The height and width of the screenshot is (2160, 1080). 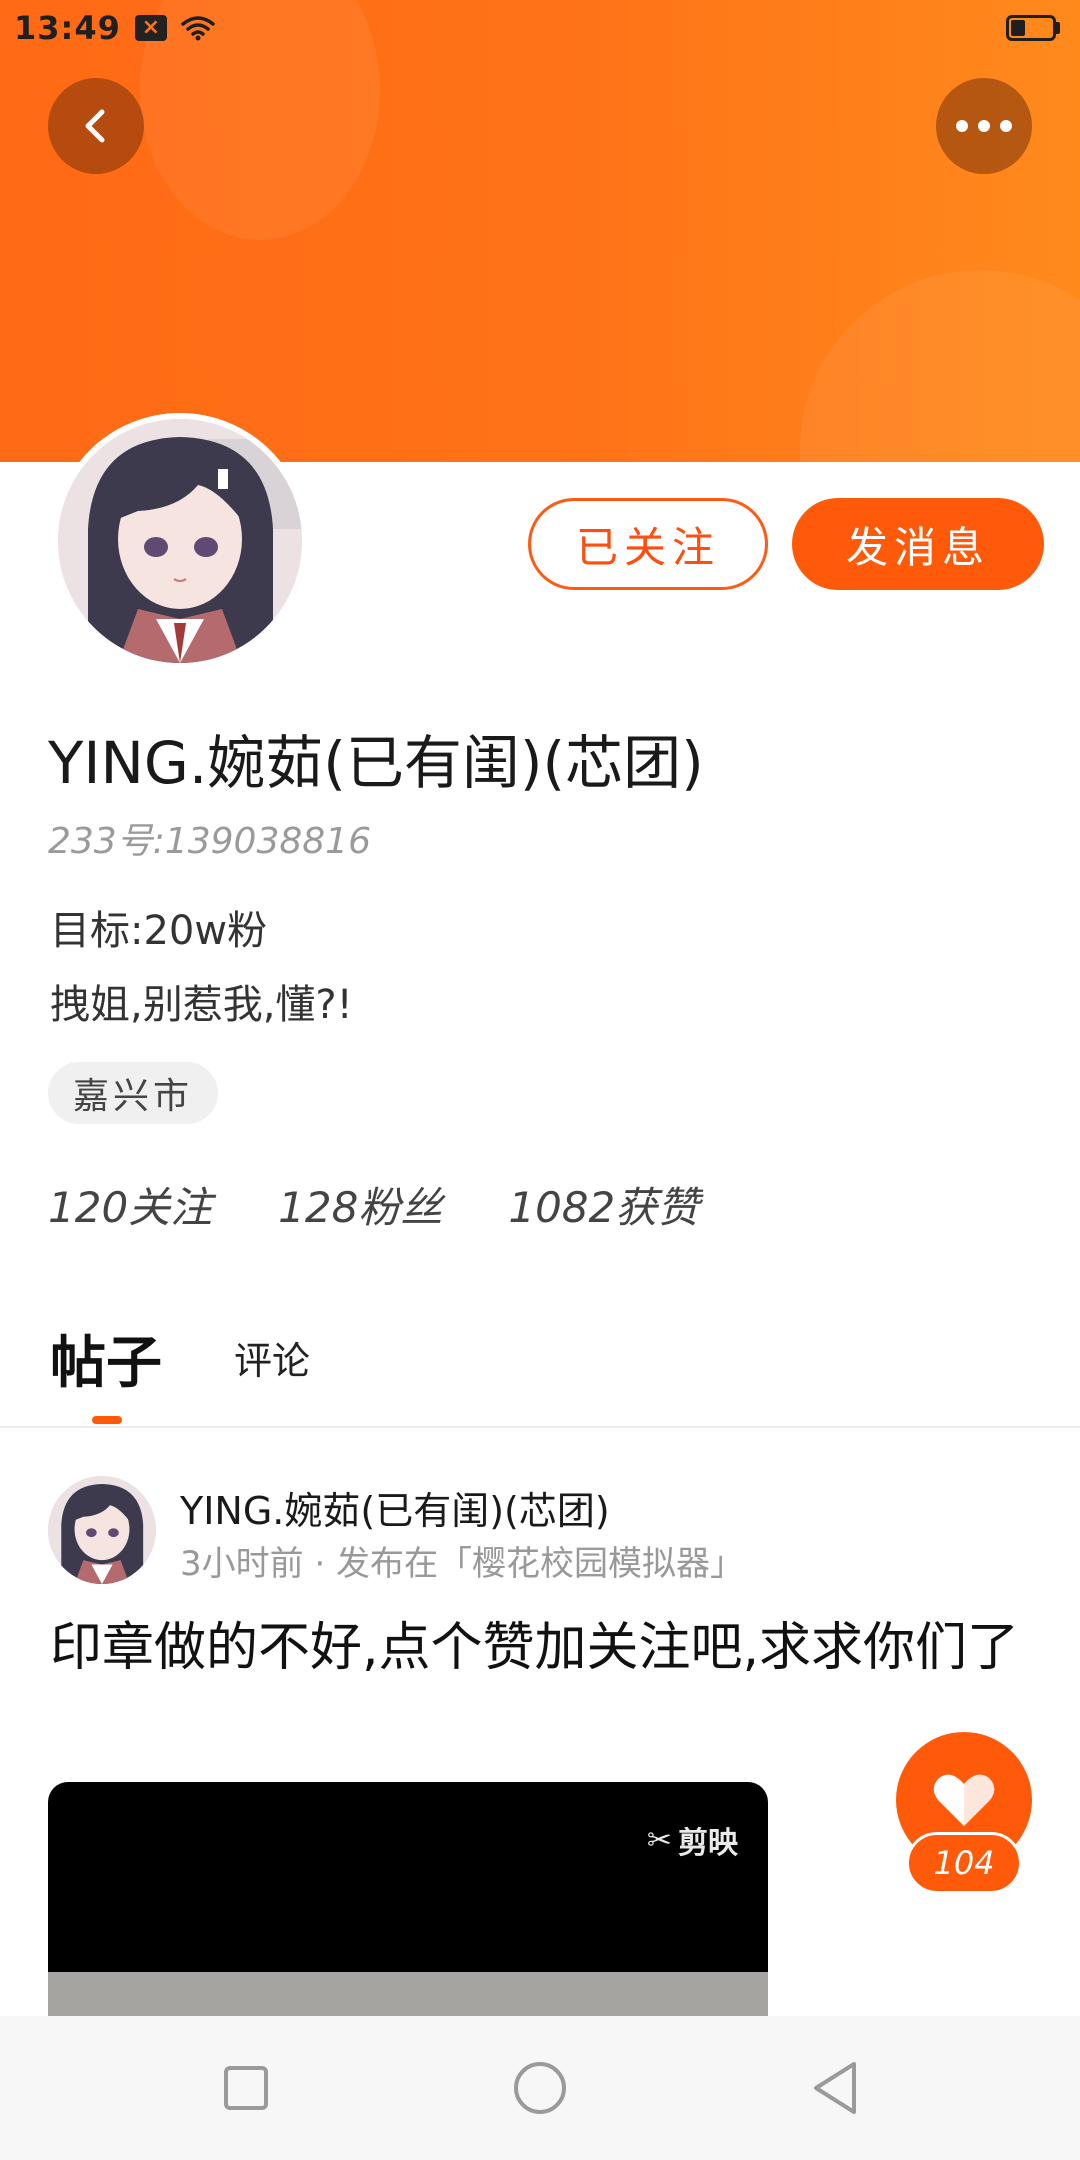 I want to click on wifi-icon, so click(x=198, y=28).